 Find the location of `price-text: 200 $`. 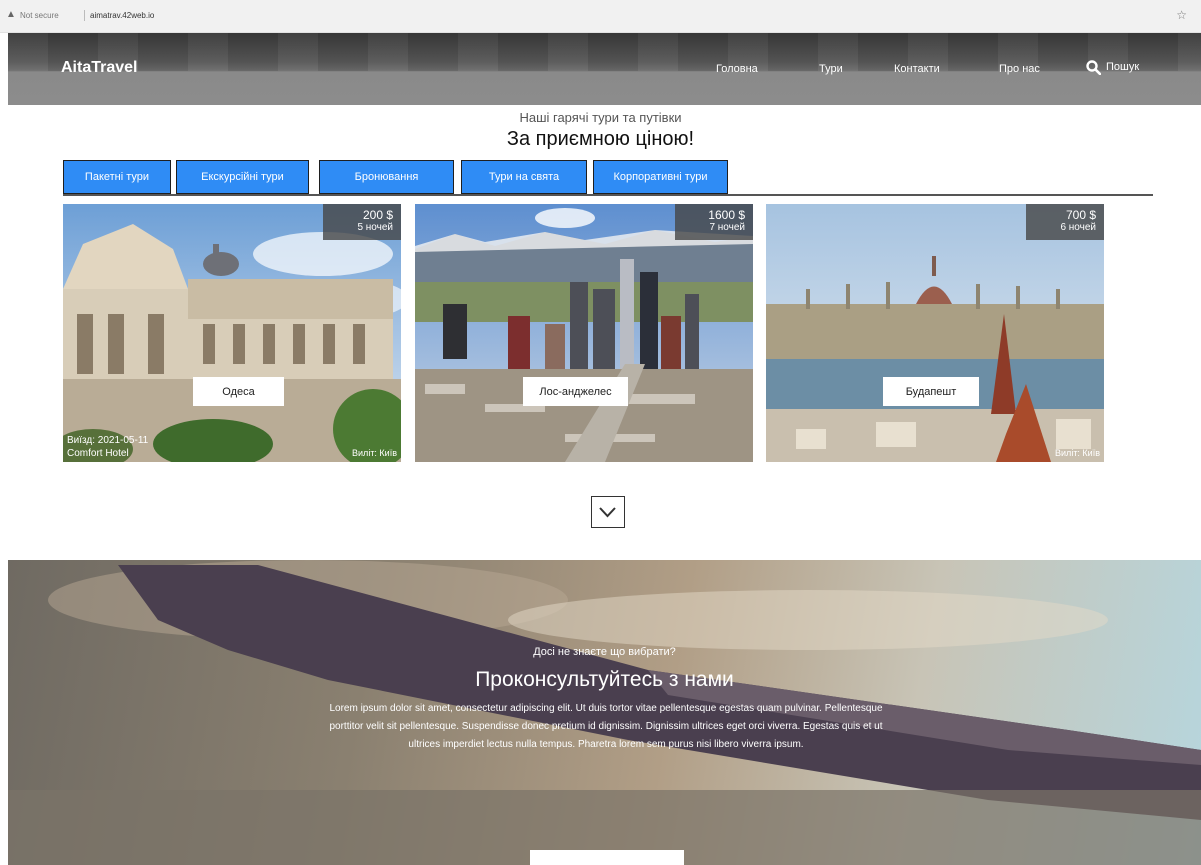

price-text: 200 $ is located at coordinates (377, 215).